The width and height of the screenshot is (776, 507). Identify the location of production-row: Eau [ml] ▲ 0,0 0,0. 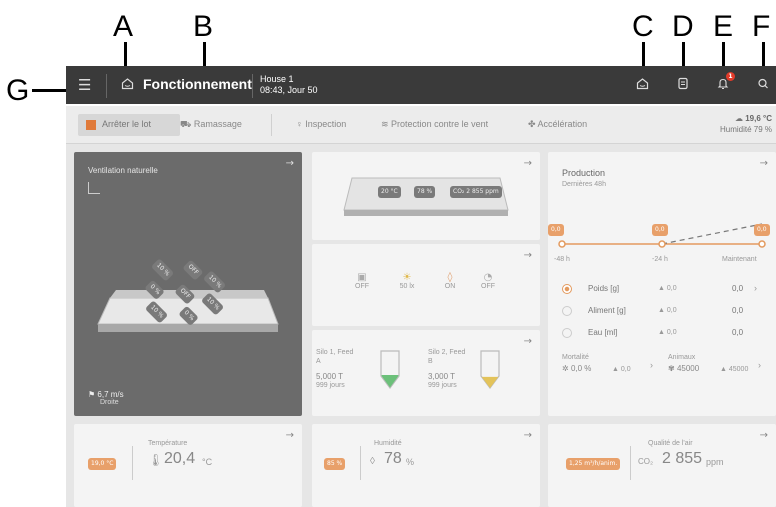
(664, 335).